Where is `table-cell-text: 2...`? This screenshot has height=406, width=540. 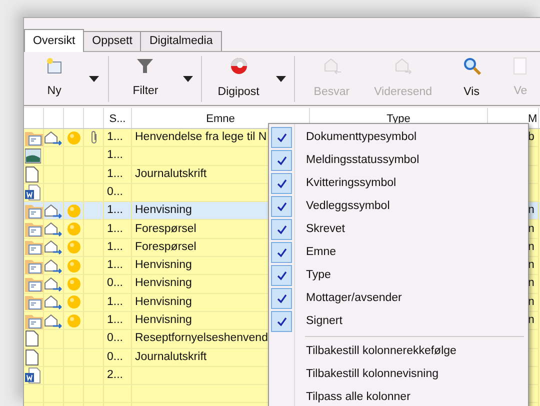 table-cell-text: 2... is located at coordinates (114, 375).